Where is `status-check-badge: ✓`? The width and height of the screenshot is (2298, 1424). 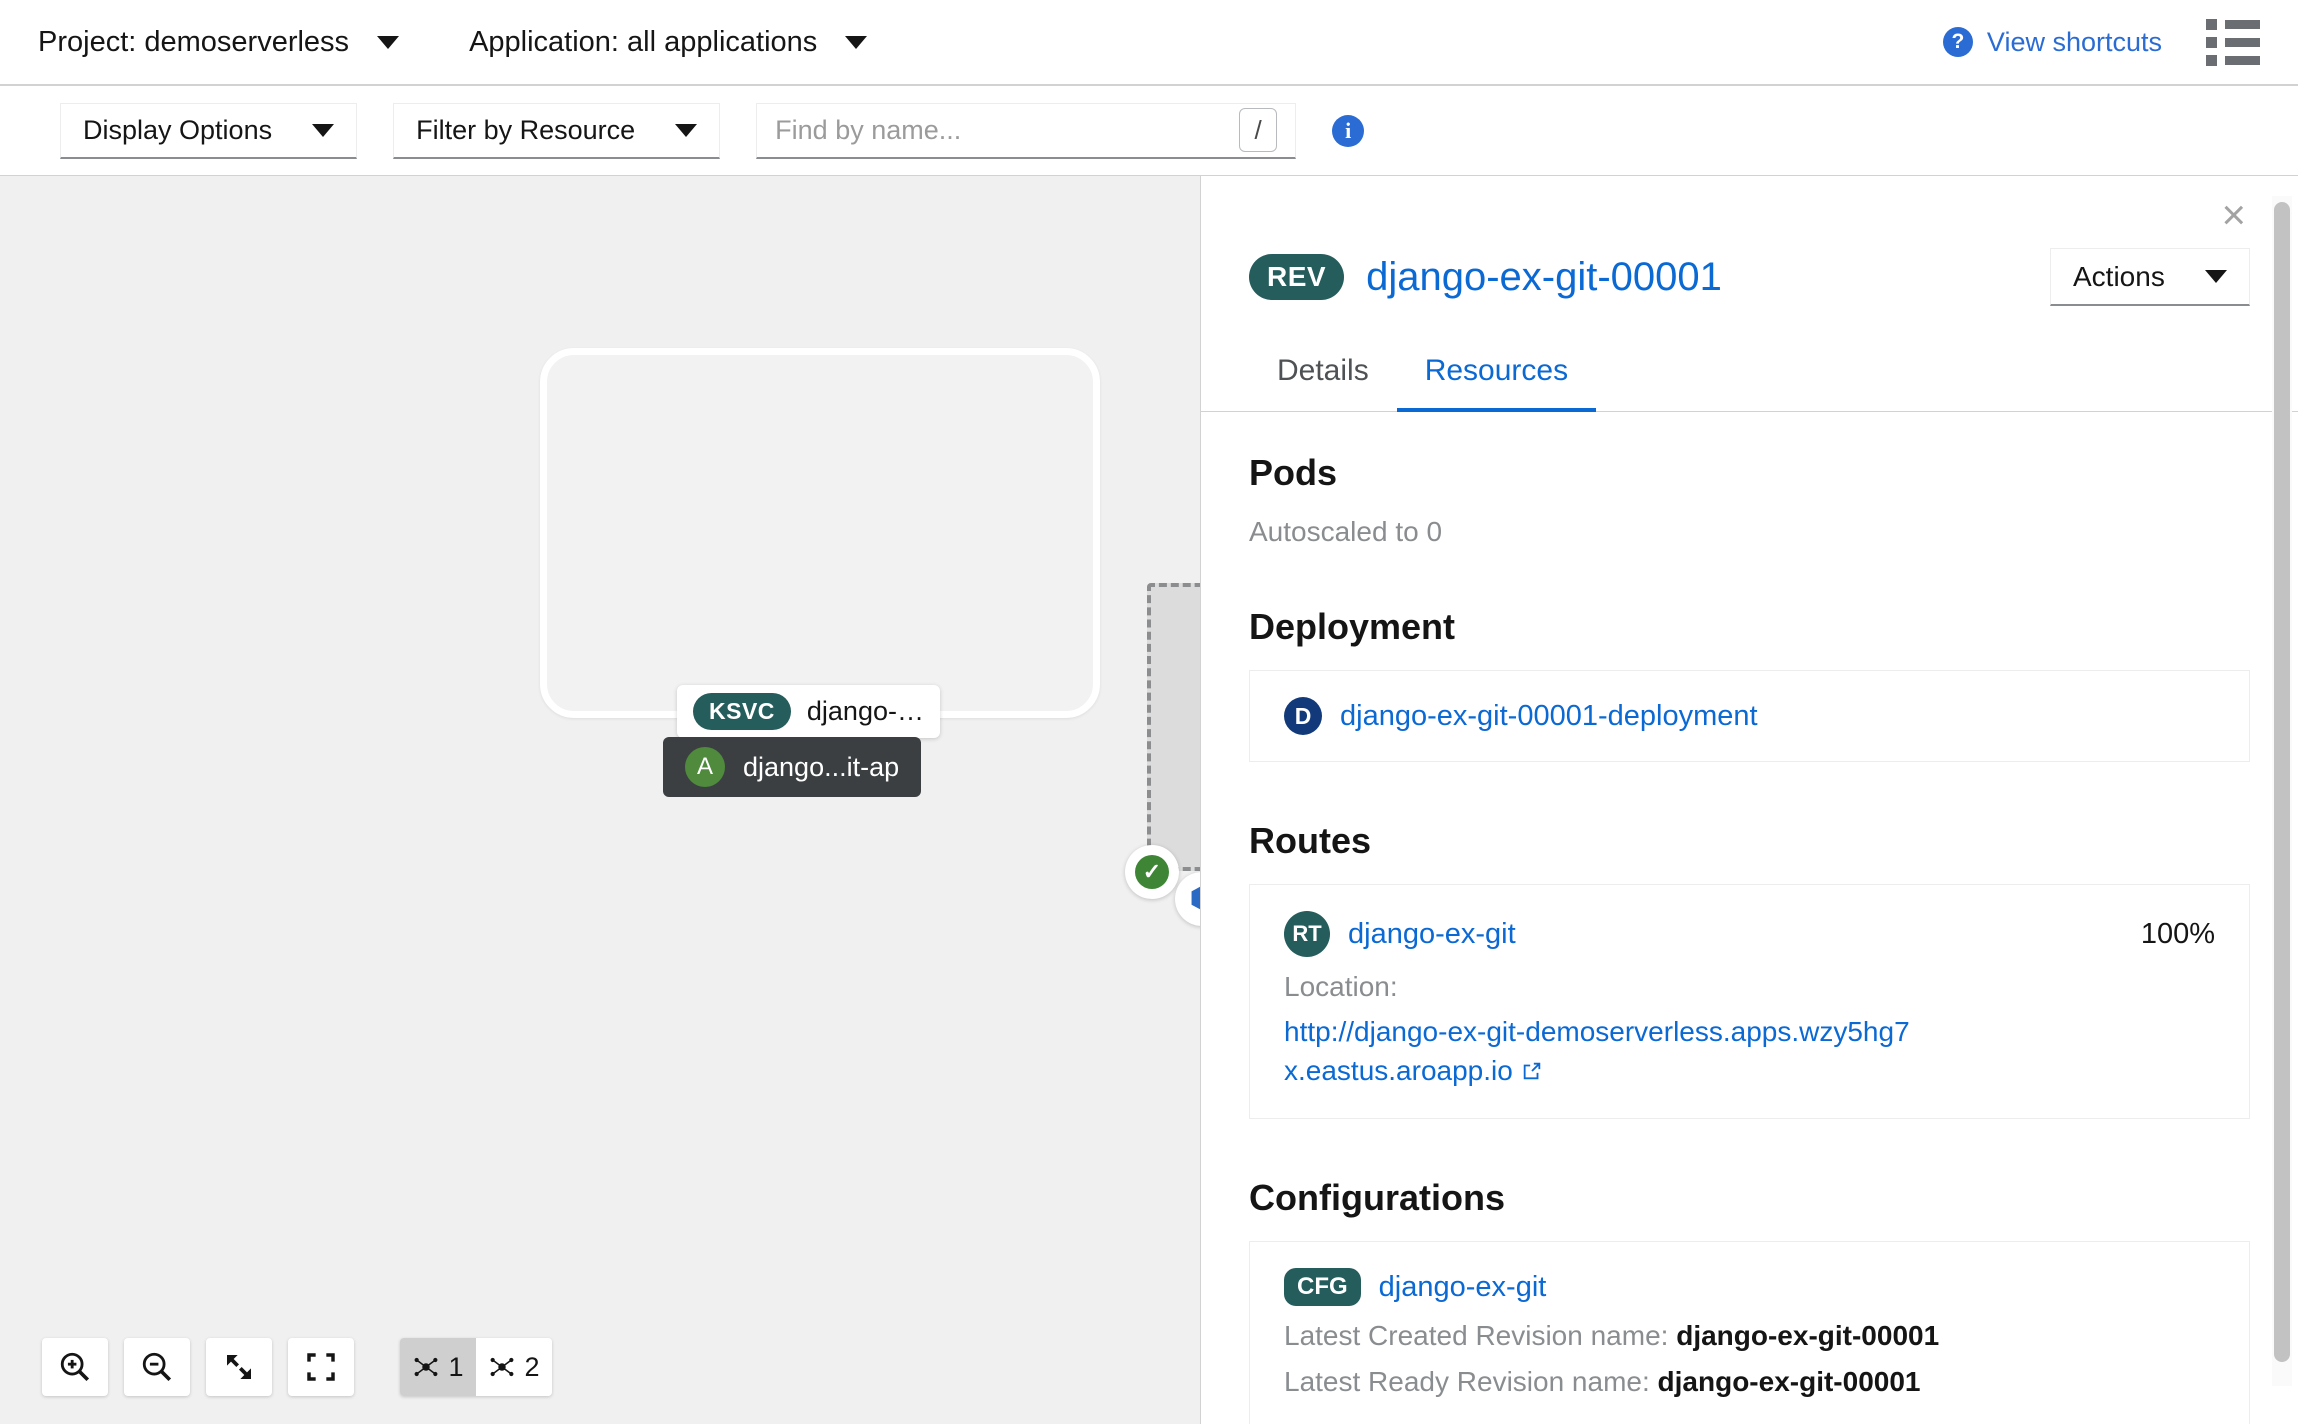
status-check-badge: ✓ is located at coordinates (1152, 872).